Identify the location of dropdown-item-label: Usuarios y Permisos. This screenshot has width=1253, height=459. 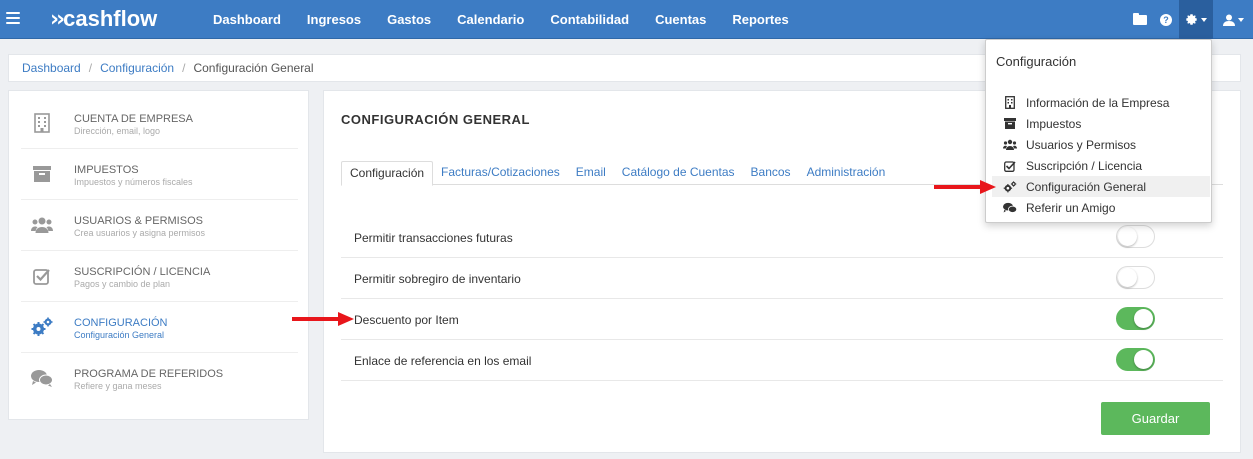
(1081, 144).